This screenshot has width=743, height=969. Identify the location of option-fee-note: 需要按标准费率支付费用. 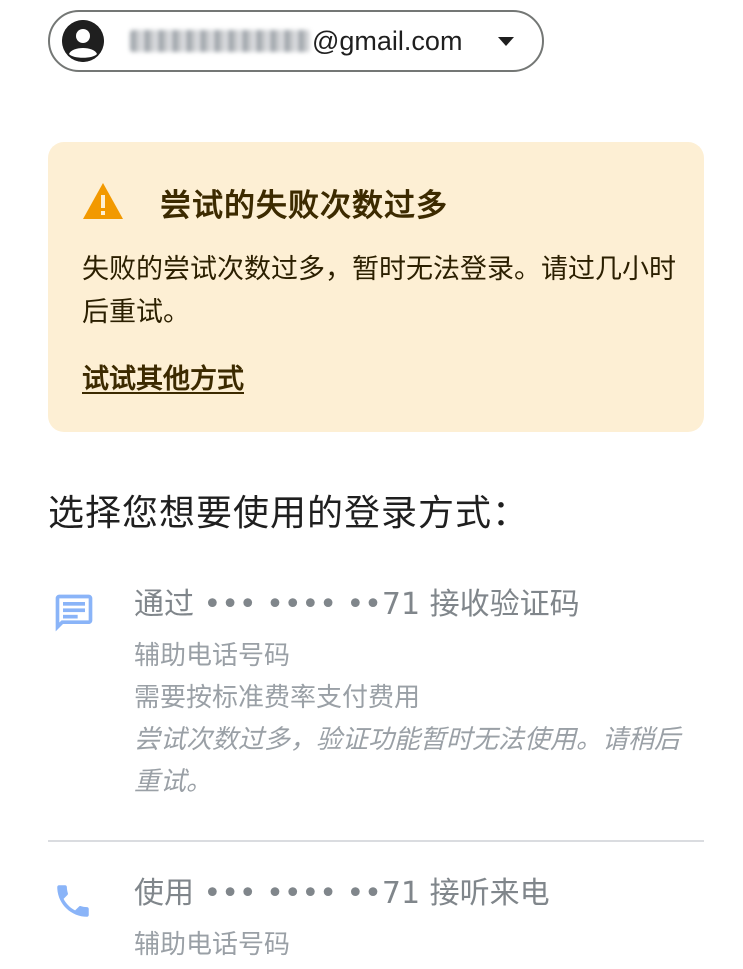
(277, 698).